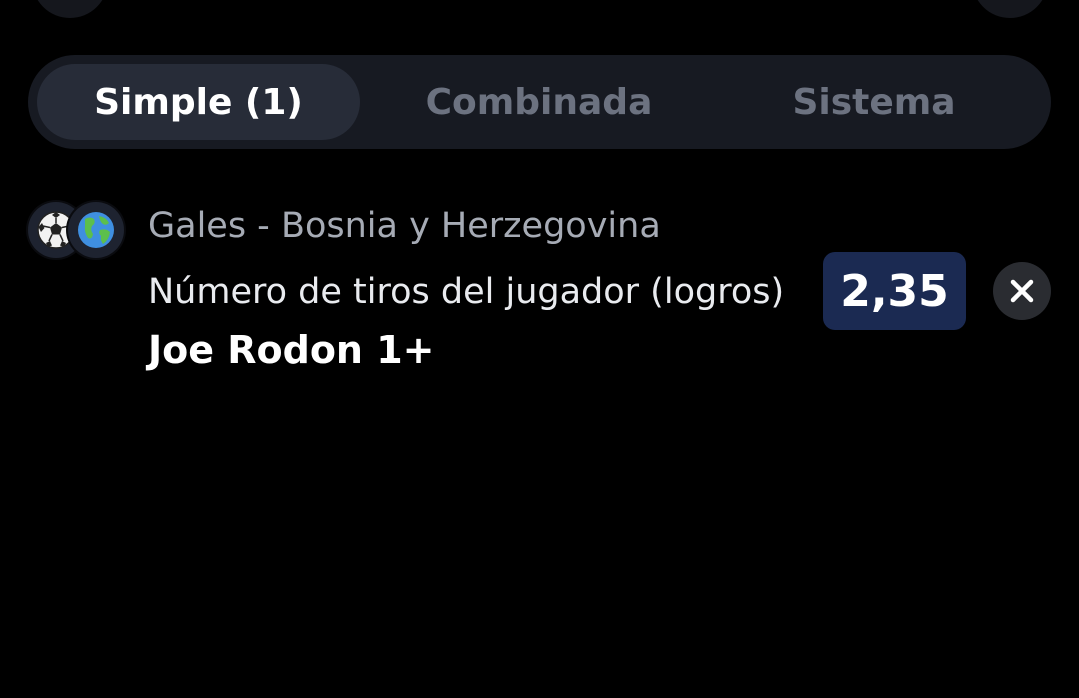  I want to click on close-icon, so click(1022, 291).